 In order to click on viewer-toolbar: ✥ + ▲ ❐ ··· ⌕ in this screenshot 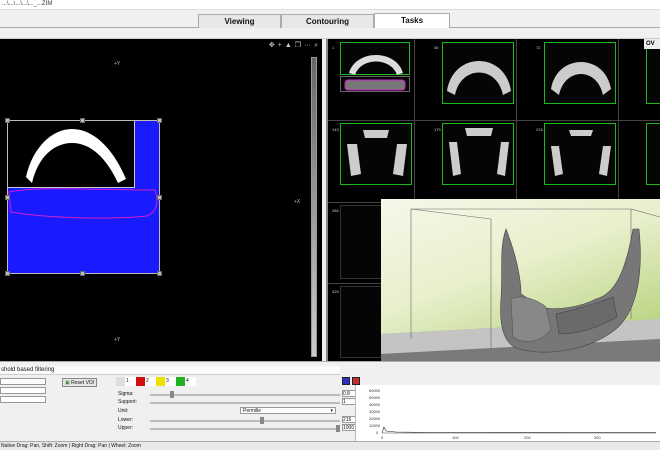, I will do `click(293, 46)`.